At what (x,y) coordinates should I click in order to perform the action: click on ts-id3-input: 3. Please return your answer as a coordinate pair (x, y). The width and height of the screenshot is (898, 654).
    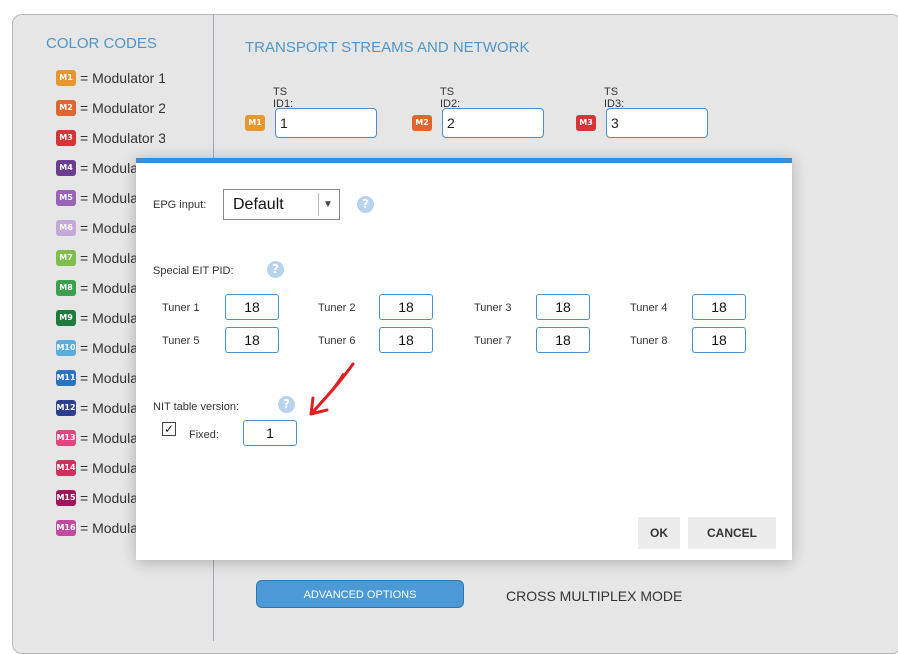
    Looking at the image, I should click on (657, 123).